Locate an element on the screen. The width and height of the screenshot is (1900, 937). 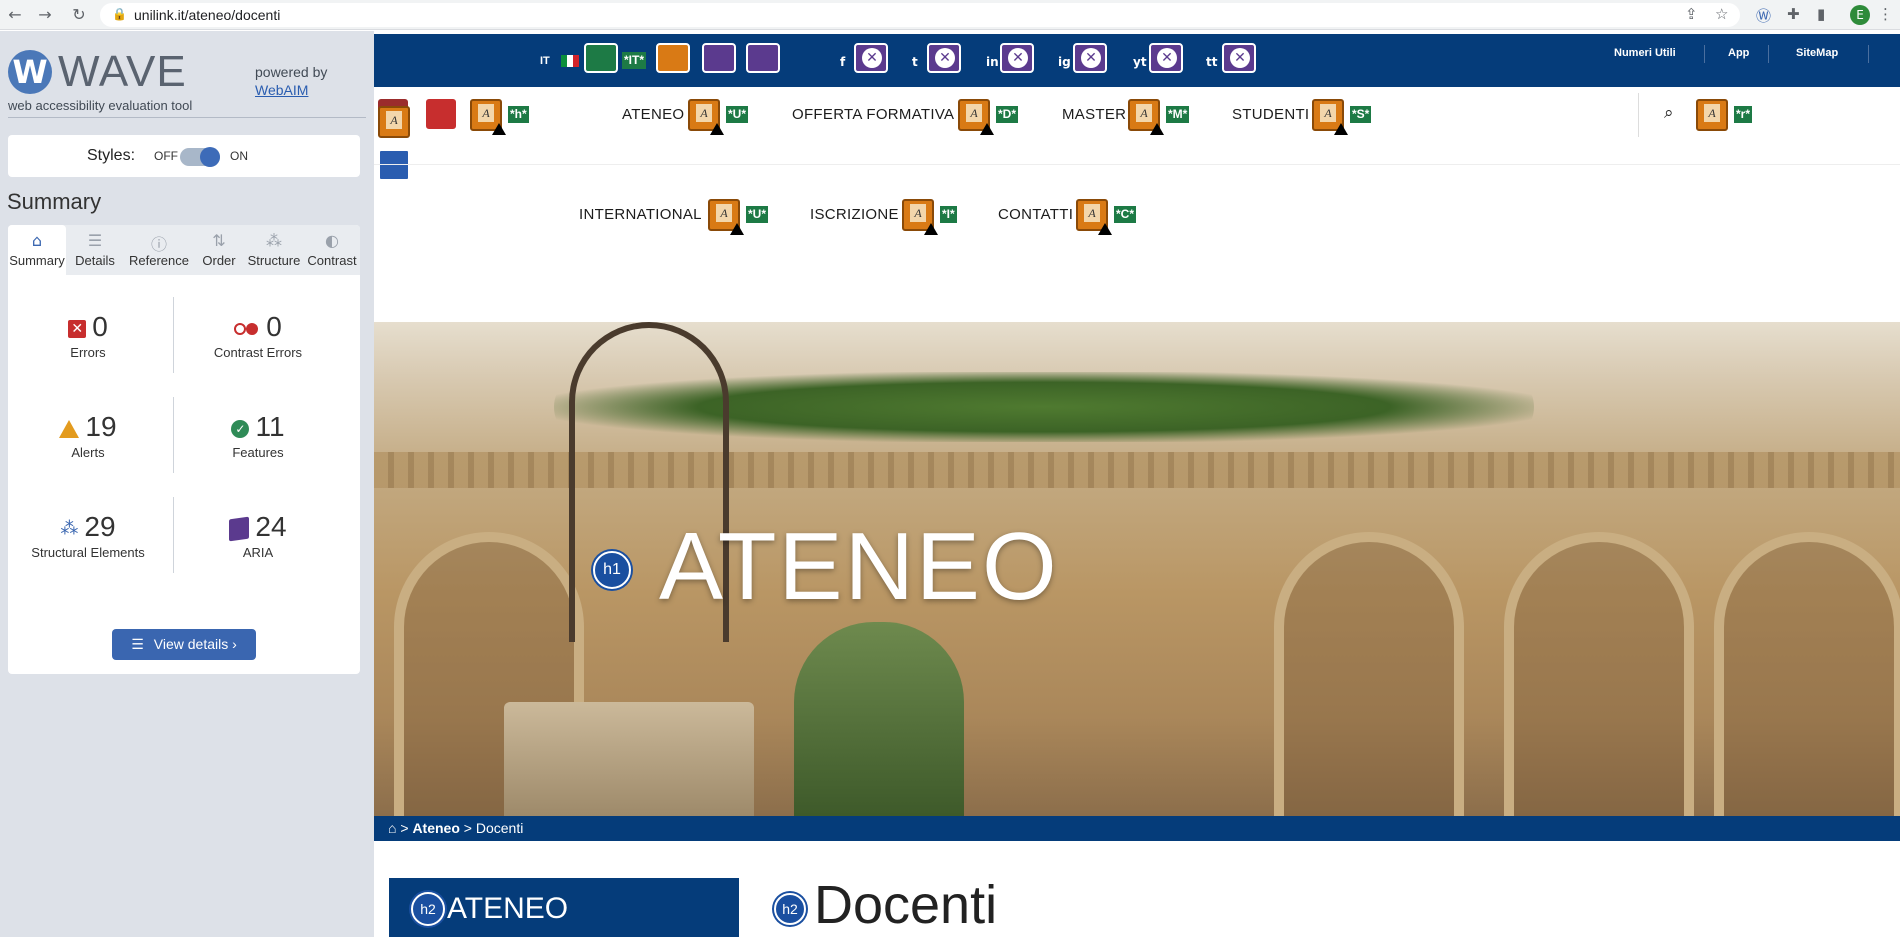
contrast-errors-label: Contrast Errors is located at coordinates (258, 352).